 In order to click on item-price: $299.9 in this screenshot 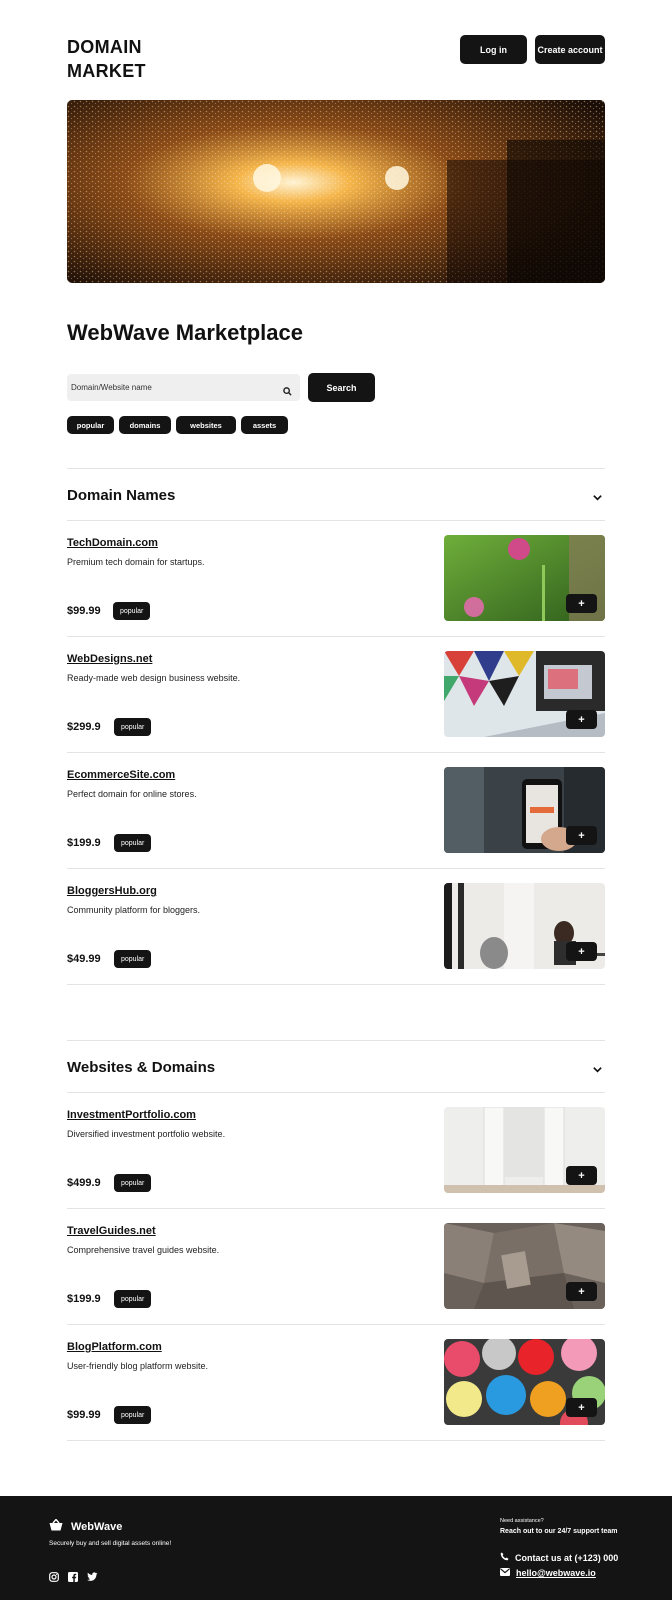, I will do `click(84, 727)`.